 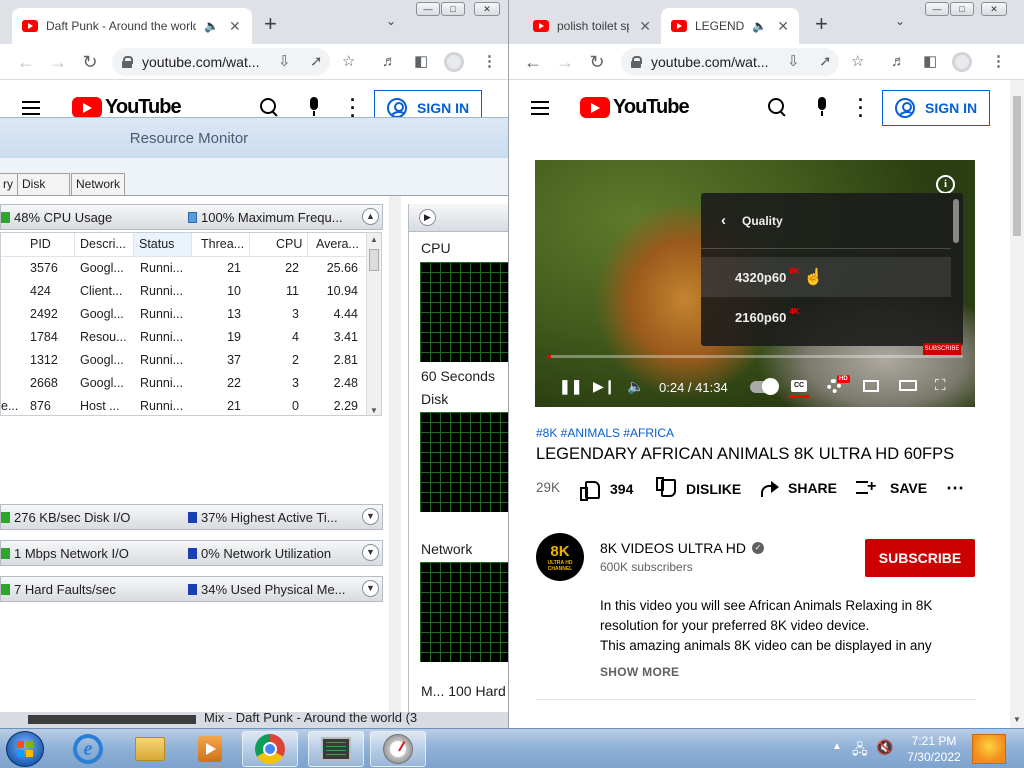 What do you see at coordinates (314, 107) in the screenshot?
I see `microphone-icon` at bounding box center [314, 107].